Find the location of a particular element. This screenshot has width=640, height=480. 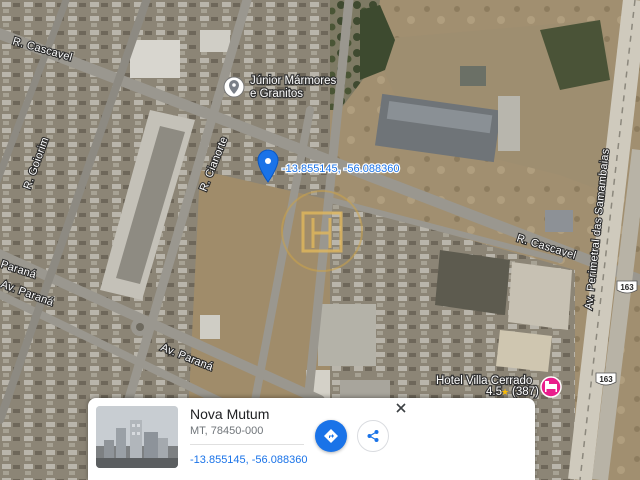

hotel-bed-icon is located at coordinates (551, 387).